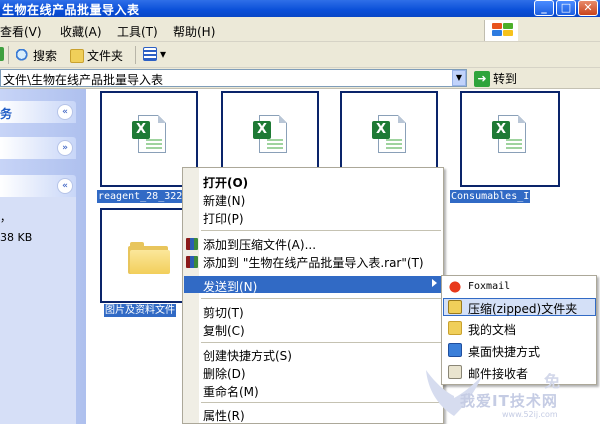 The height and width of the screenshot is (424, 600). Describe the element at coordinates (223, 218) in the screenshot. I see `menu-item-print: 打印(P)` at that location.